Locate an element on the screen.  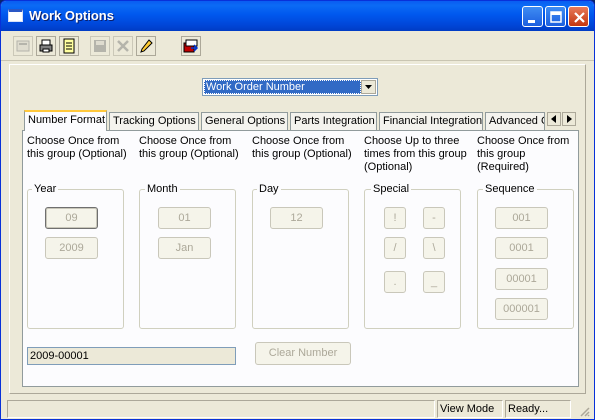
year-legend: Year is located at coordinates (45, 189).